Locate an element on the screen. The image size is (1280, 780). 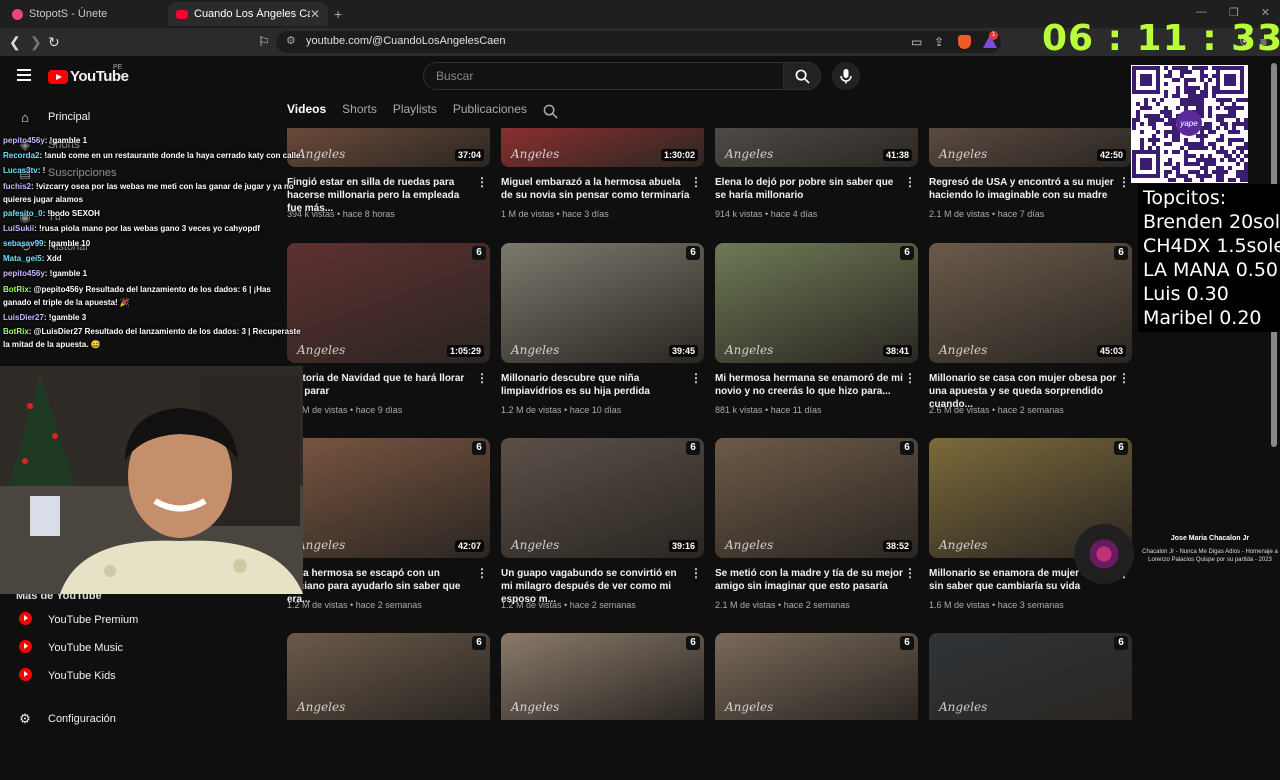
voice-search-button is located at coordinates (846, 76).